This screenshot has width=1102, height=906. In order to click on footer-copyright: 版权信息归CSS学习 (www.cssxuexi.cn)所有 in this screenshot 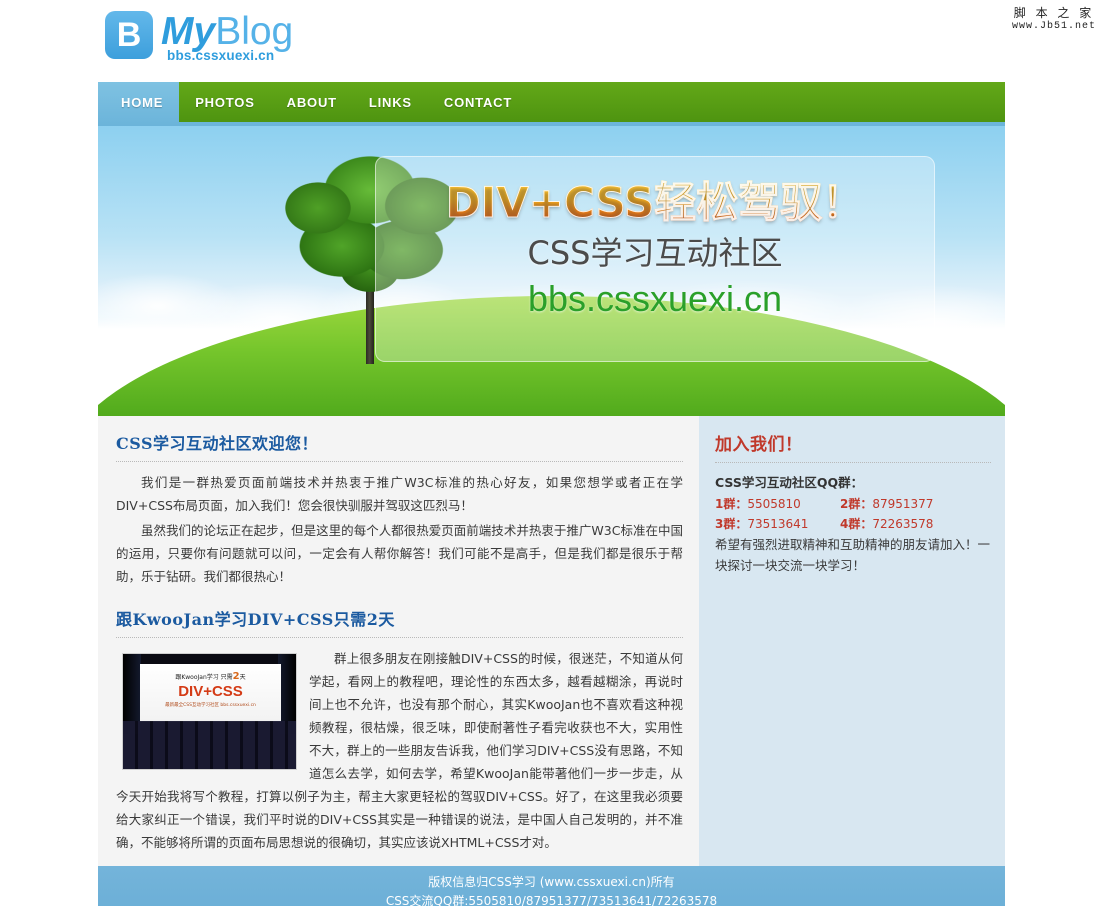, I will do `click(551, 882)`.